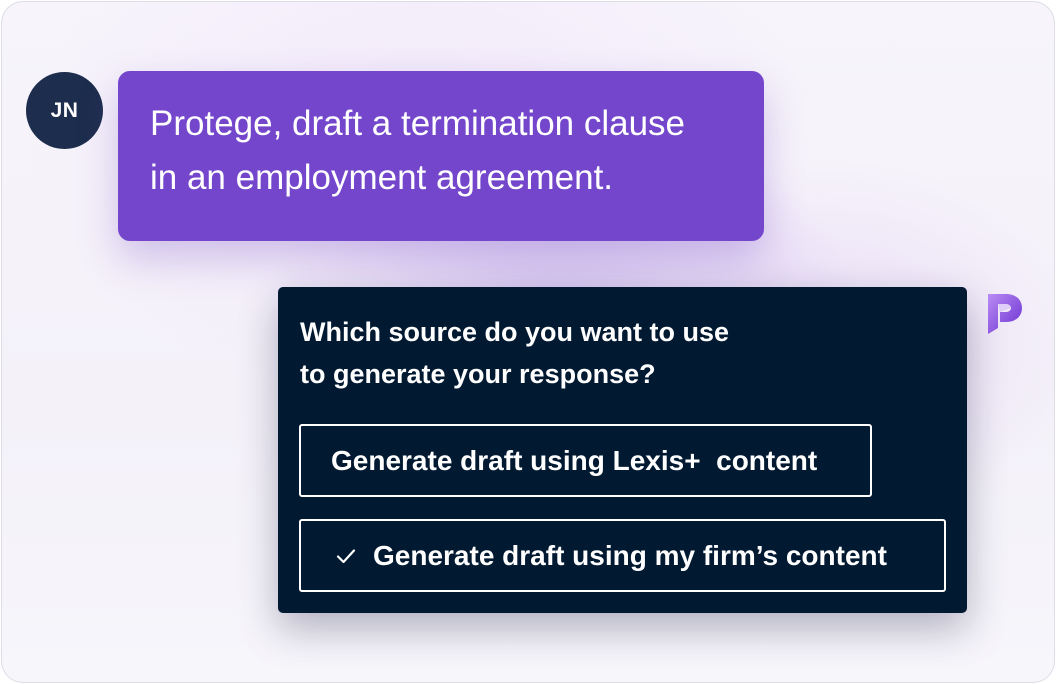 The height and width of the screenshot is (684, 1056). What do you see at coordinates (630, 555) in the screenshot?
I see `firm-content-option-label: Generate draft using my firm’s content` at bounding box center [630, 555].